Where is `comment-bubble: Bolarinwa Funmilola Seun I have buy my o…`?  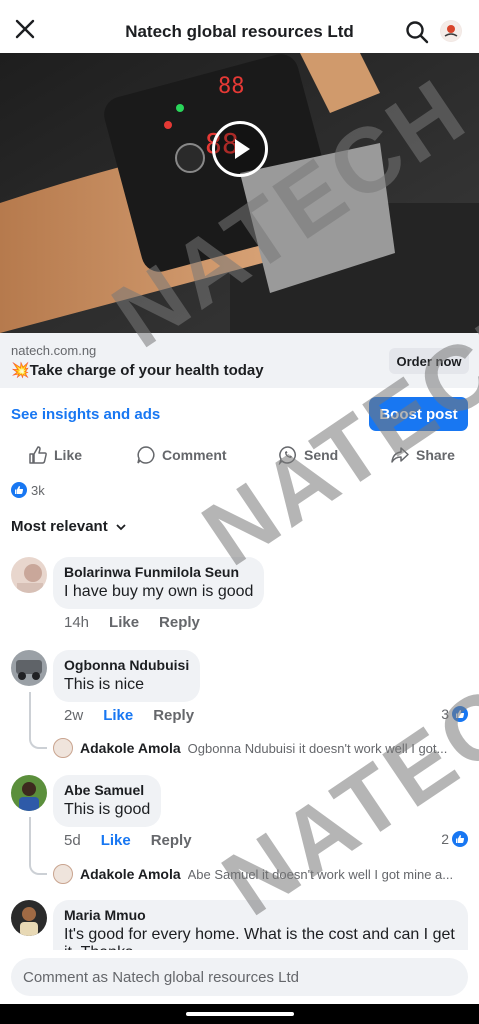 comment-bubble: Bolarinwa Funmilola Seun I have buy my o… is located at coordinates (159, 583).